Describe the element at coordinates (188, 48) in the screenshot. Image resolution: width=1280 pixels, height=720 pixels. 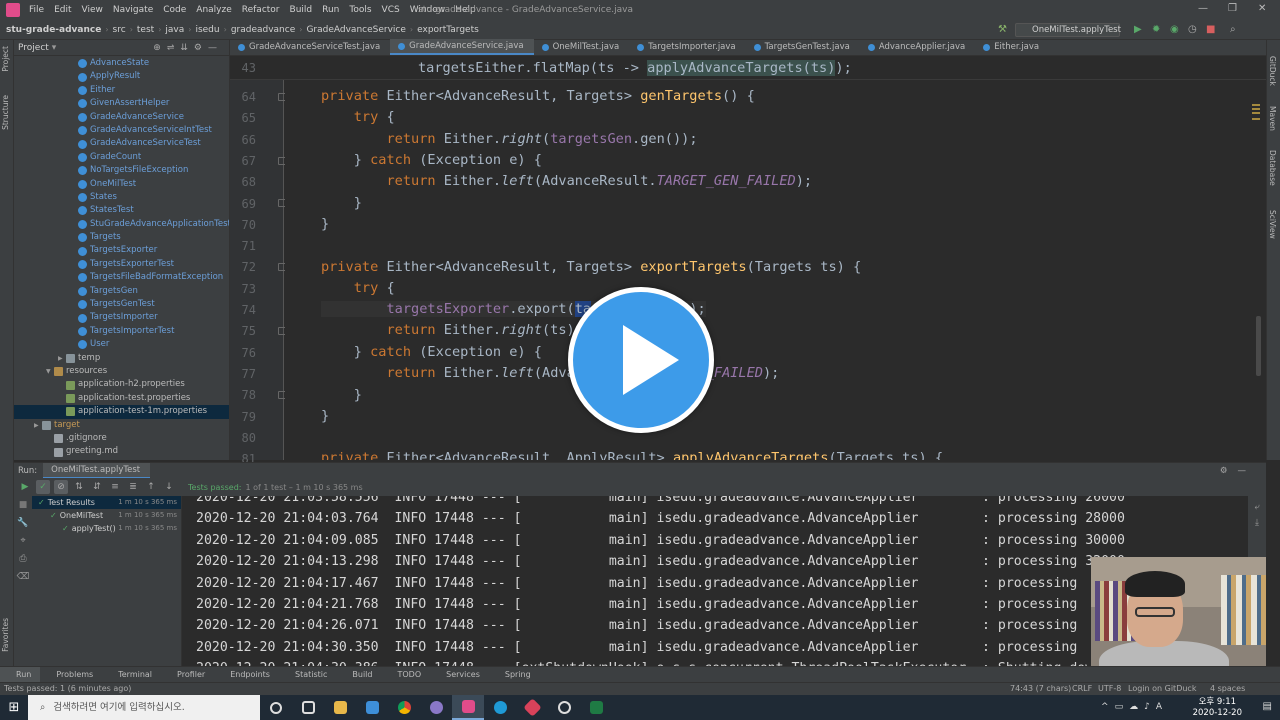
I see `project-panel-toolbar-icons: ⊕⇌⇊⚙—` at that location.